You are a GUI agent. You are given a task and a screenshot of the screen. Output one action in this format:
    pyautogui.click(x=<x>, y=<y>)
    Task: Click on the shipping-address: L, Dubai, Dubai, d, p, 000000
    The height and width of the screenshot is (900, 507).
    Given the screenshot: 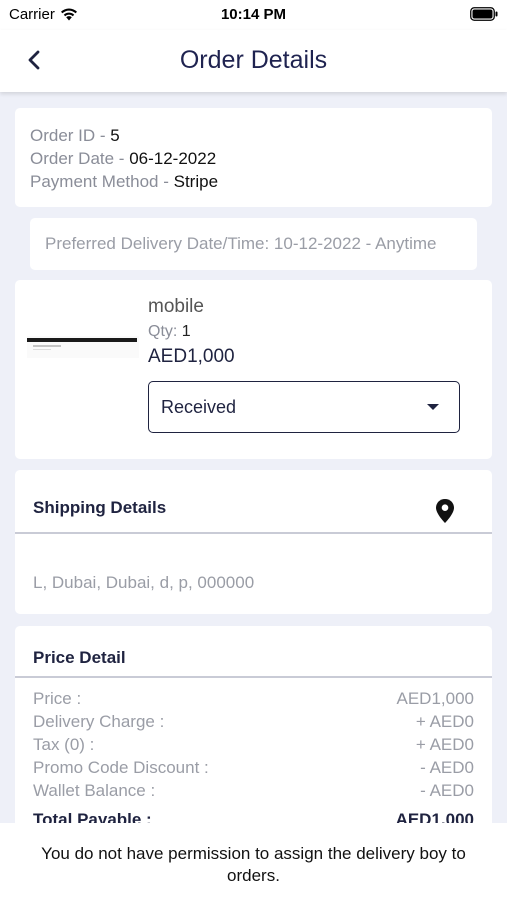 What is the action you would take?
    pyautogui.click(x=144, y=582)
    